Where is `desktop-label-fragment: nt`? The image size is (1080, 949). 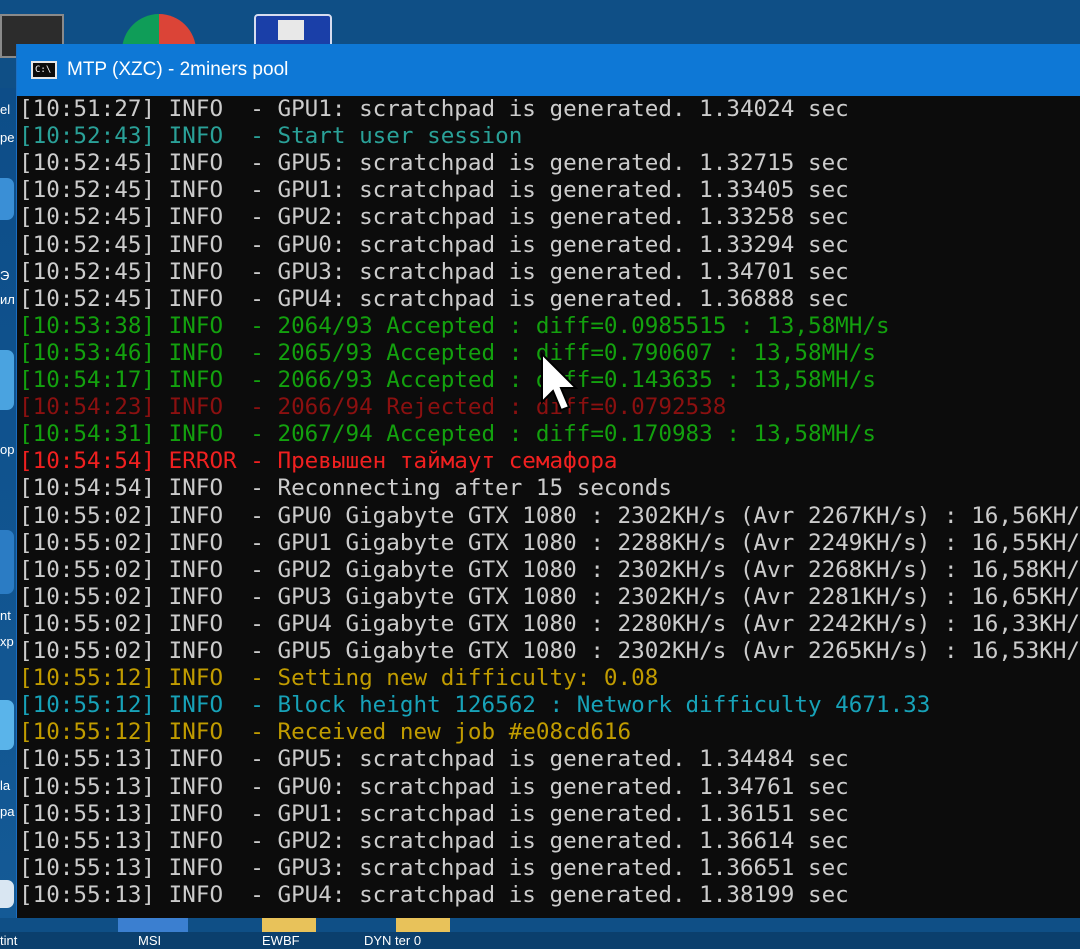 desktop-label-fragment: nt is located at coordinates (5, 615).